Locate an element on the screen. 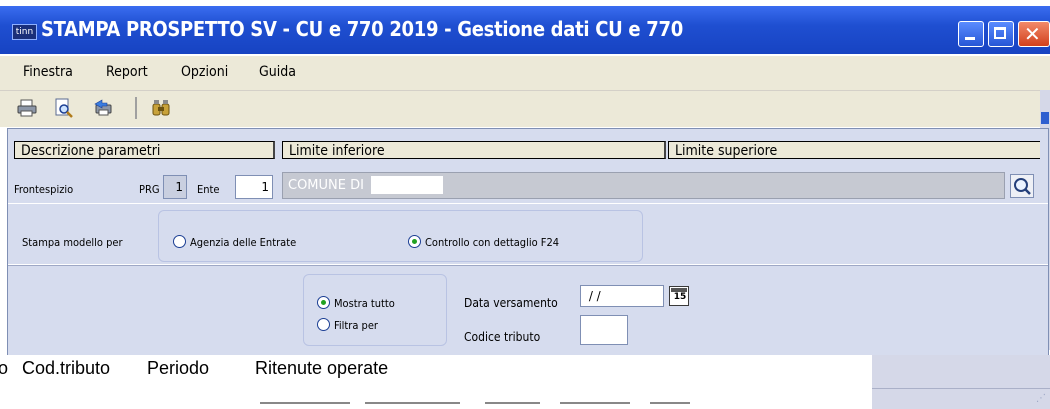  radio-agenzia-entrate is located at coordinates (179, 241).